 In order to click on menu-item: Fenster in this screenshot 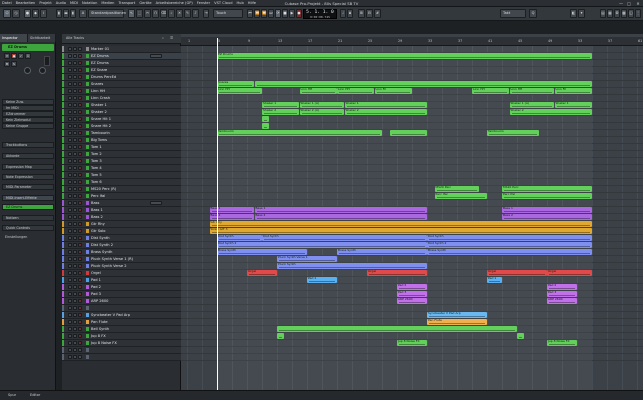, I will do `click(203, 3)`.